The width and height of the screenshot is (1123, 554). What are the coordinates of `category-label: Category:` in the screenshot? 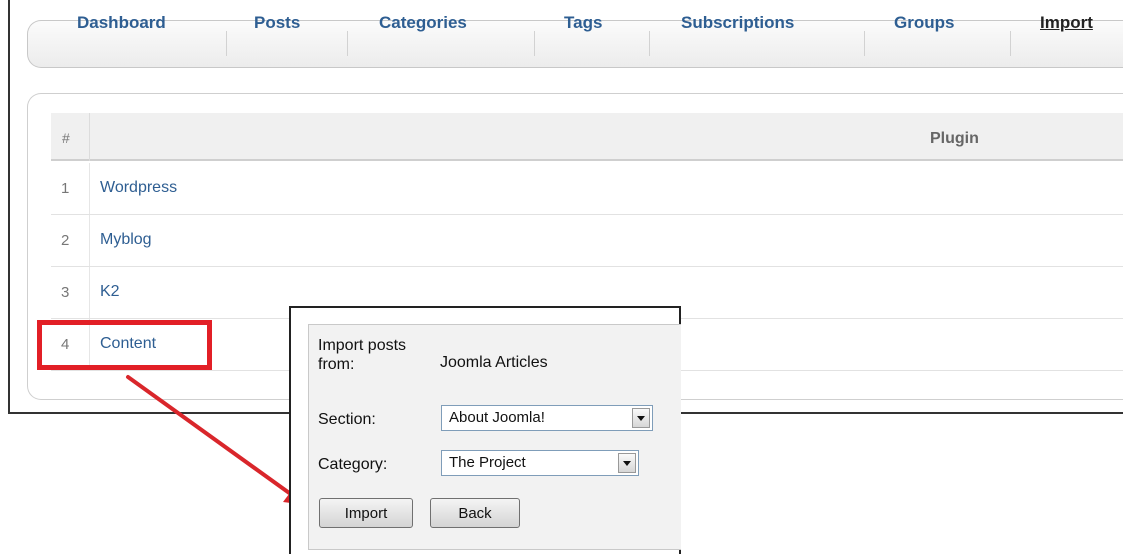 It's located at (353, 464).